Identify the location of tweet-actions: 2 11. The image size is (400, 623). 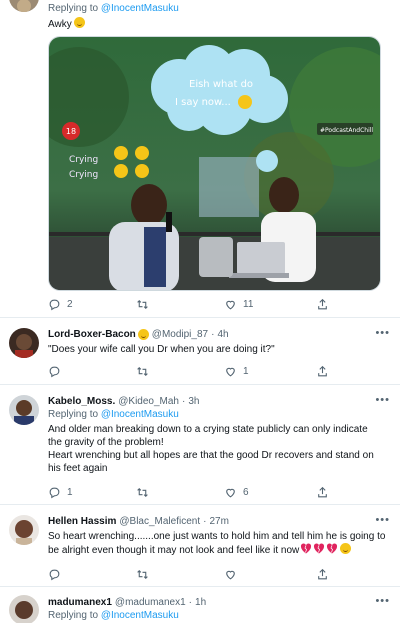
(214, 304).